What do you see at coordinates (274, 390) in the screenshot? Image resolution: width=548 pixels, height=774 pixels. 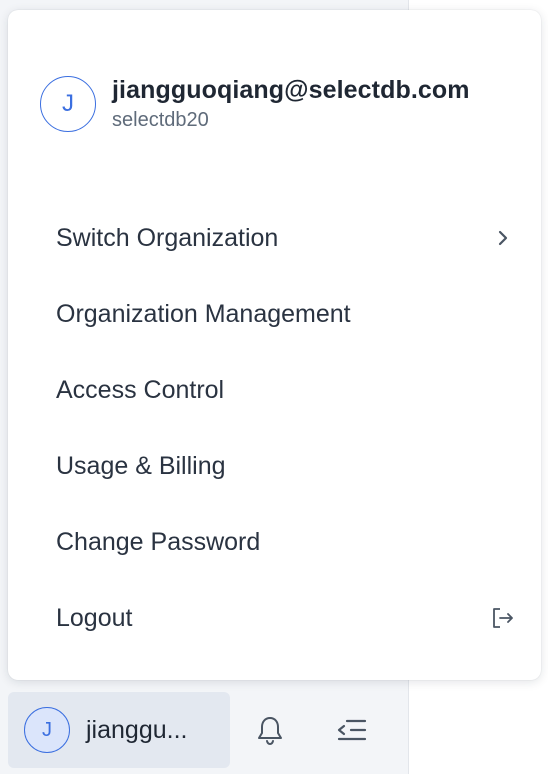 I see `menu-item-access-control: Access Control` at bounding box center [274, 390].